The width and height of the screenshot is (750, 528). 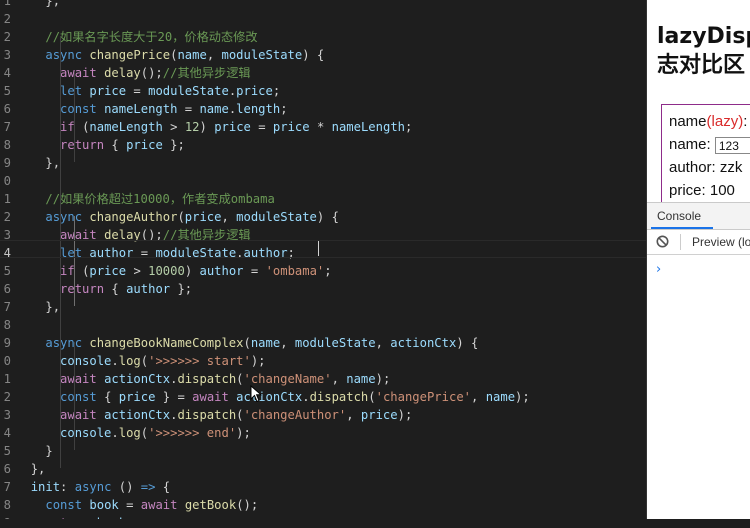 I want to click on code-line: 3 async changePrice(name, moduleState) {, so click(x=323, y=55).